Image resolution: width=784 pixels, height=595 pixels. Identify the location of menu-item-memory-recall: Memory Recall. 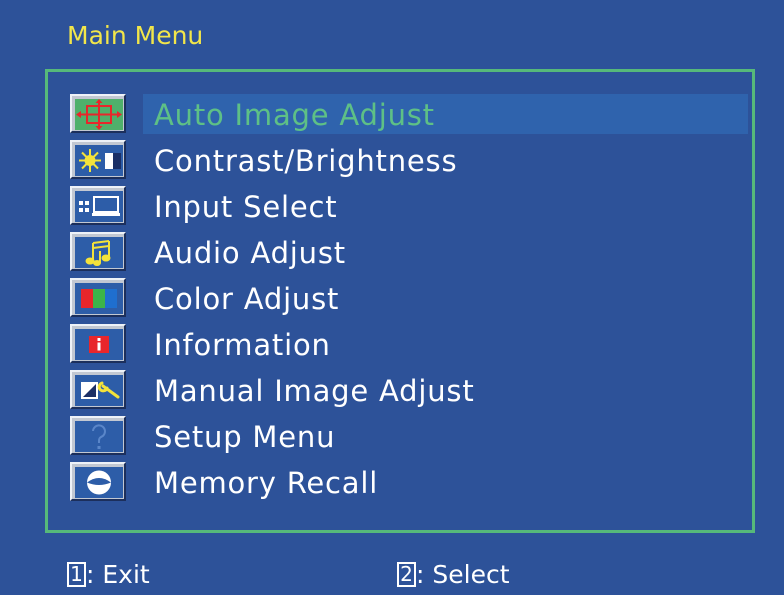
(400, 483).